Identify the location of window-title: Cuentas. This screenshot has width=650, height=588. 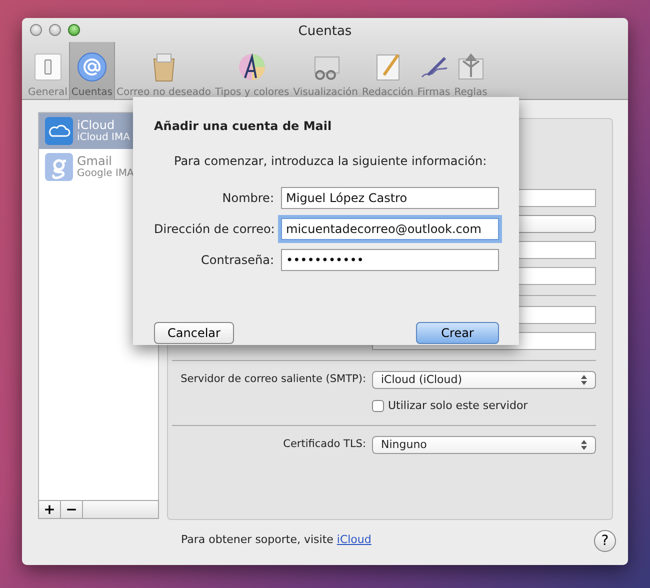
(325, 31).